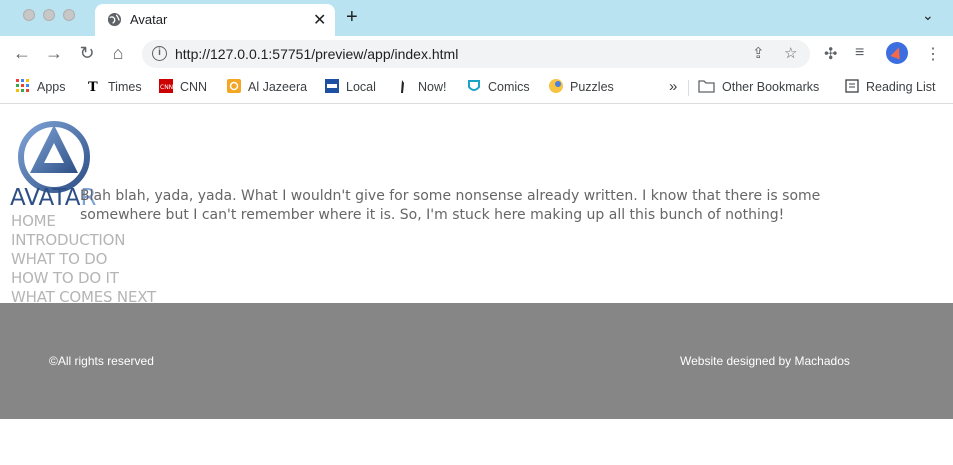 The height and width of the screenshot is (465, 953). Describe the element at coordinates (29, 15) in the screenshot. I see `close-window-button` at that location.